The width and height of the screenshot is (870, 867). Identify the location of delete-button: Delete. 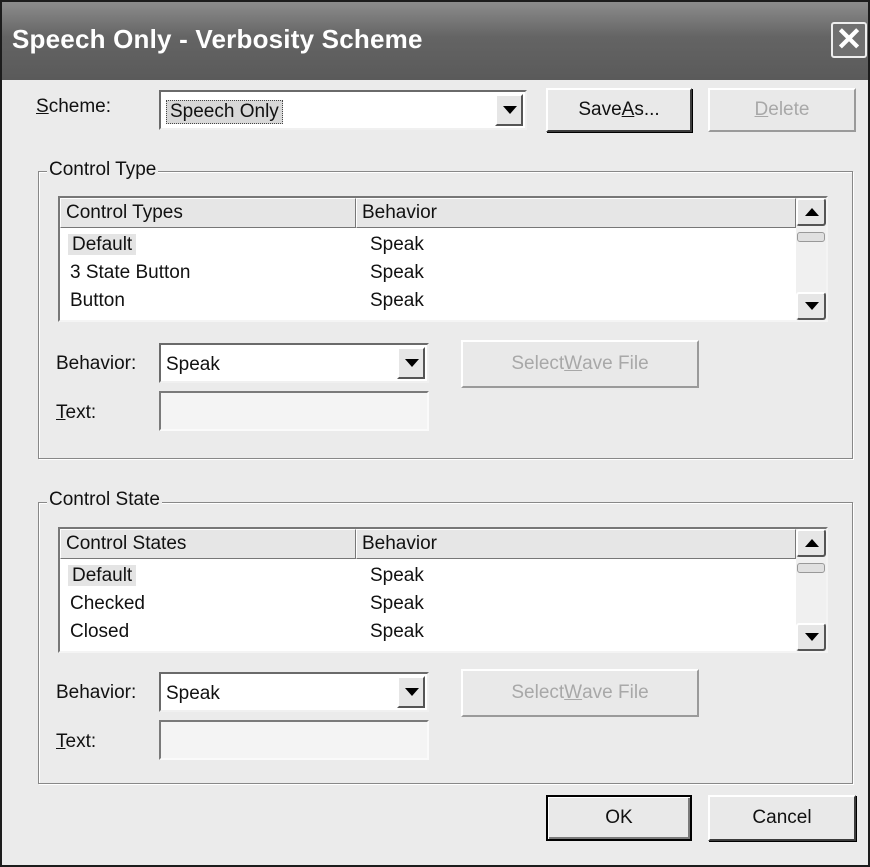
(782, 110).